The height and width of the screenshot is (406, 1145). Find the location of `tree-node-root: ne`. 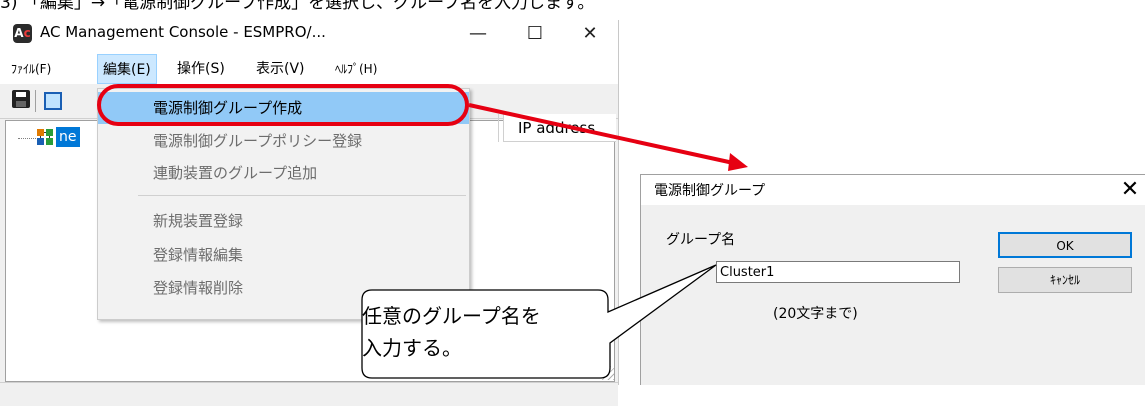

tree-node-root: ne is located at coordinates (68, 137).